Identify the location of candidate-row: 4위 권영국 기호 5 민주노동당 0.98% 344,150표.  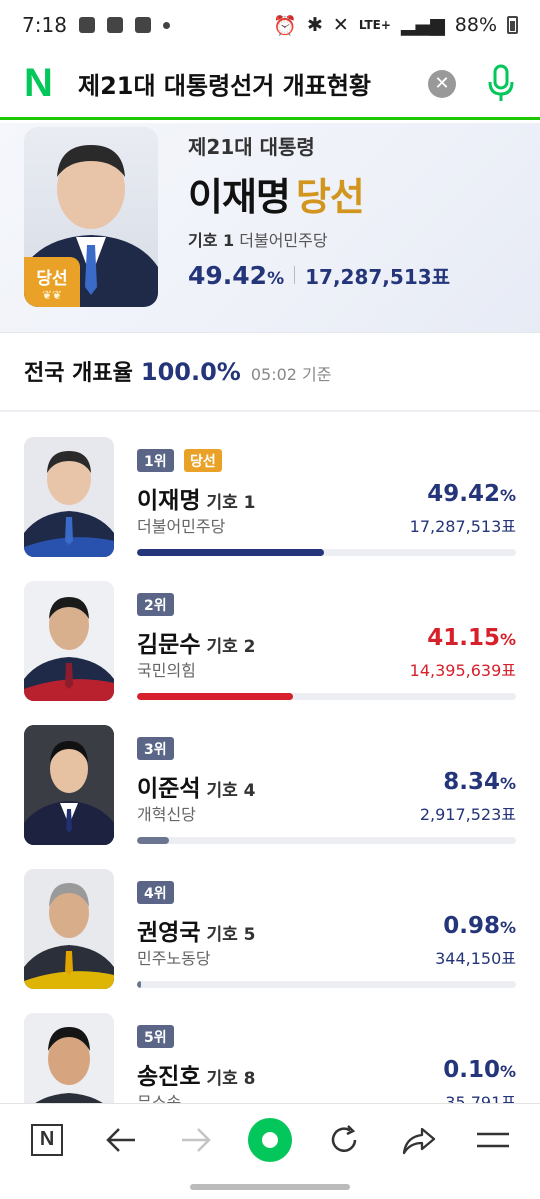
(270, 939).